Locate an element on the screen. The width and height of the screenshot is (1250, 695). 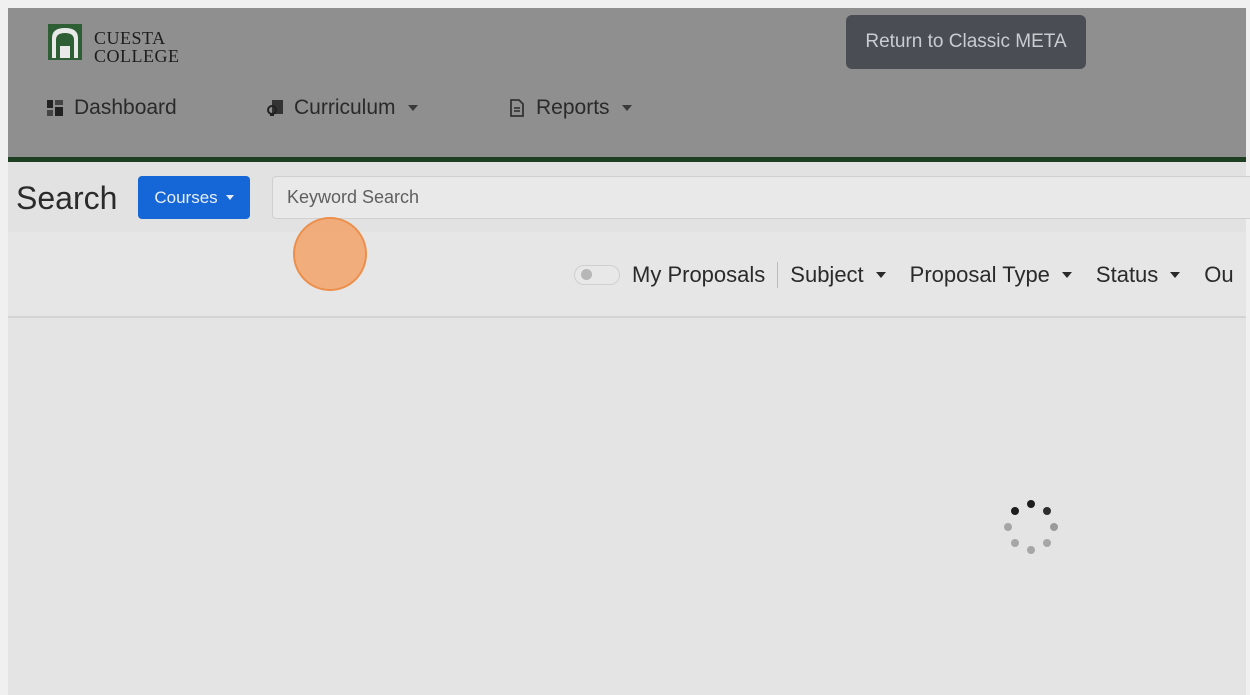
logo-line-1: CUESTA is located at coordinates (130, 38).